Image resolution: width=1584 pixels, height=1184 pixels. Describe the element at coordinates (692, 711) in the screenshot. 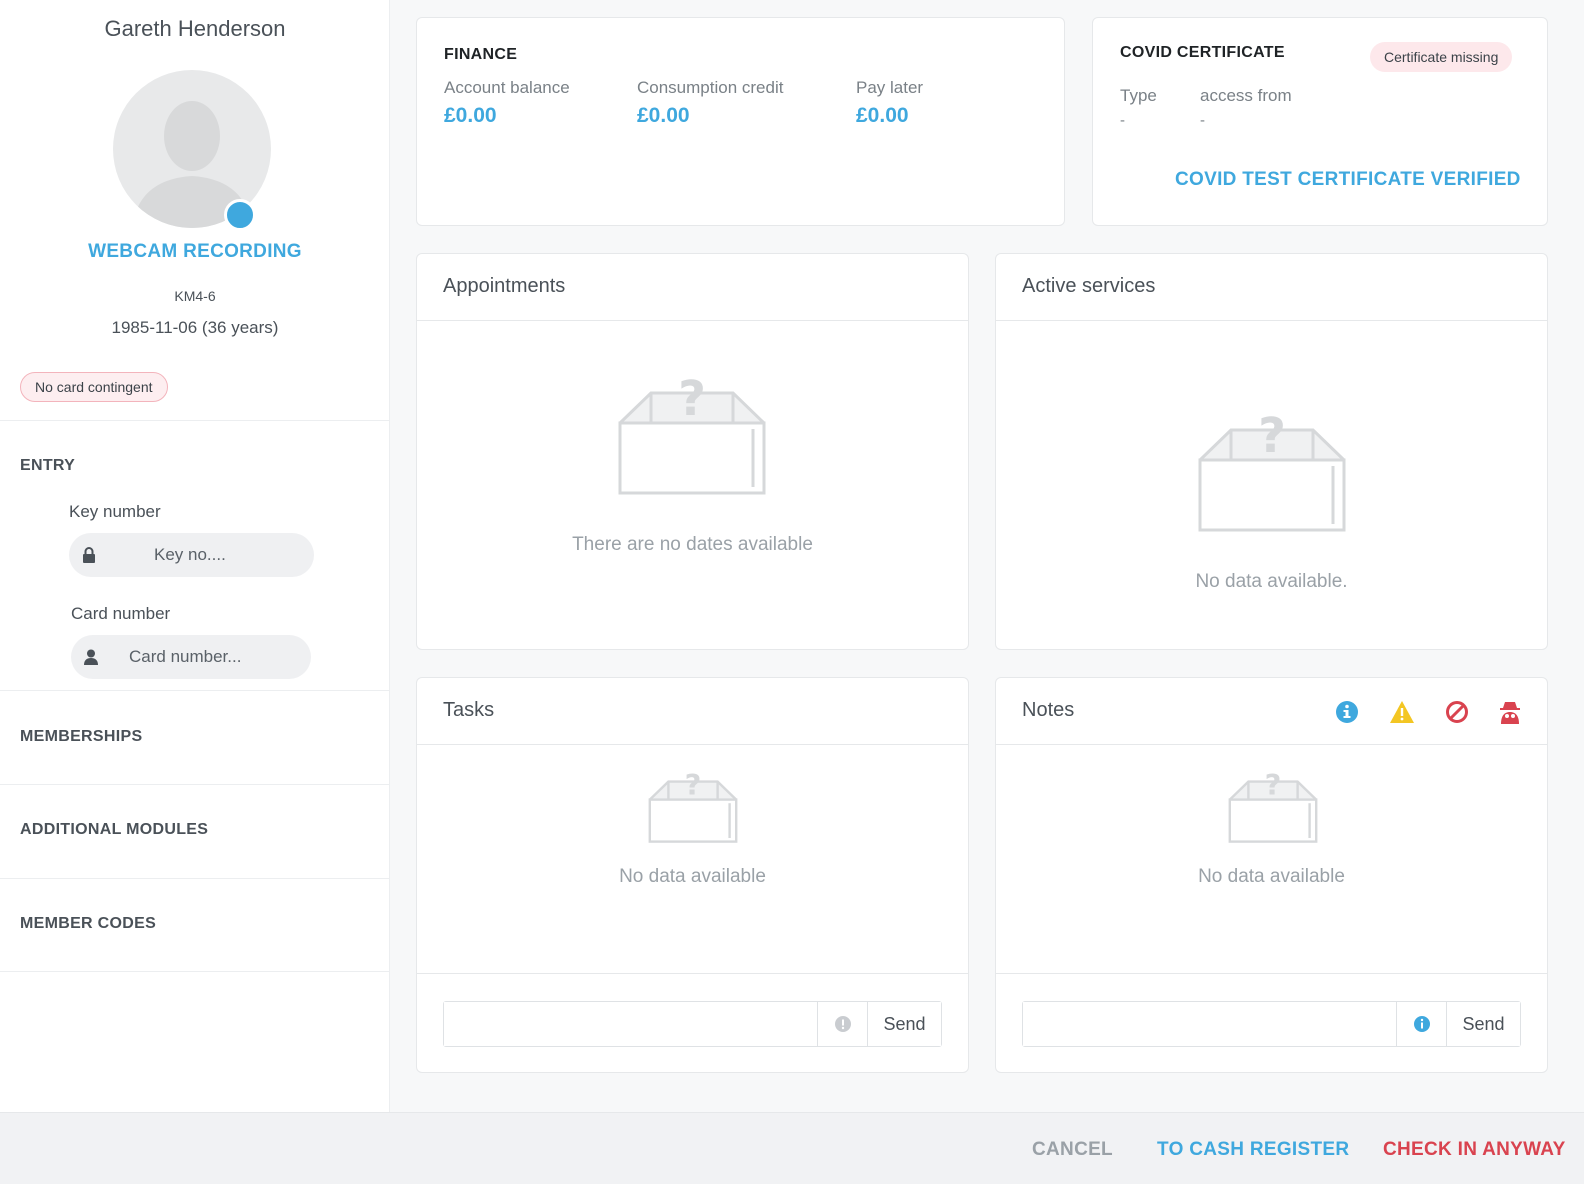

I see `tasks-header: Tasks` at that location.